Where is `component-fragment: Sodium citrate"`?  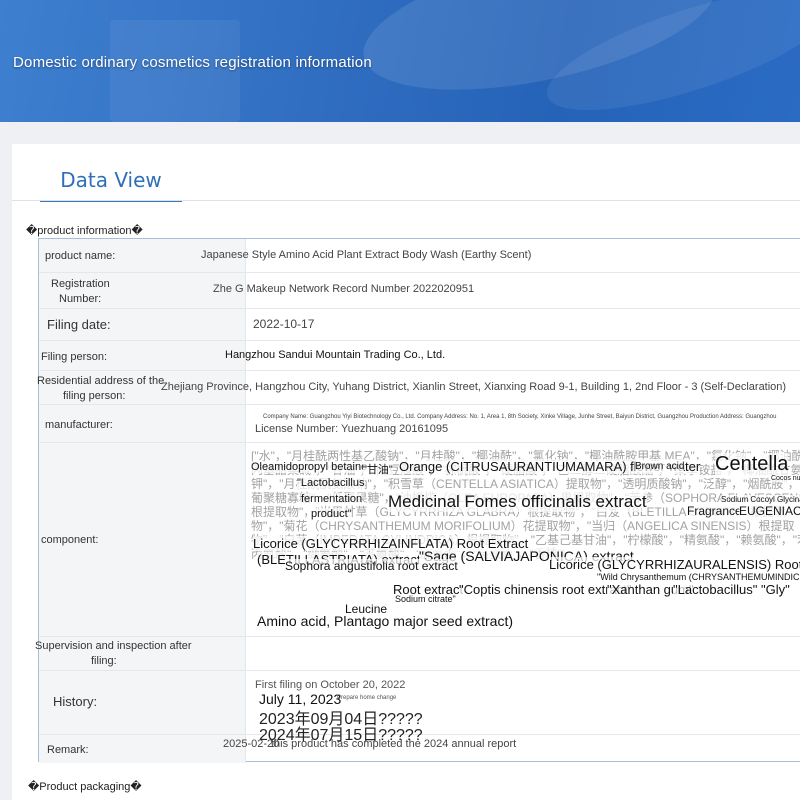
component-fragment: Sodium citrate" is located at coordinates (425, 599).